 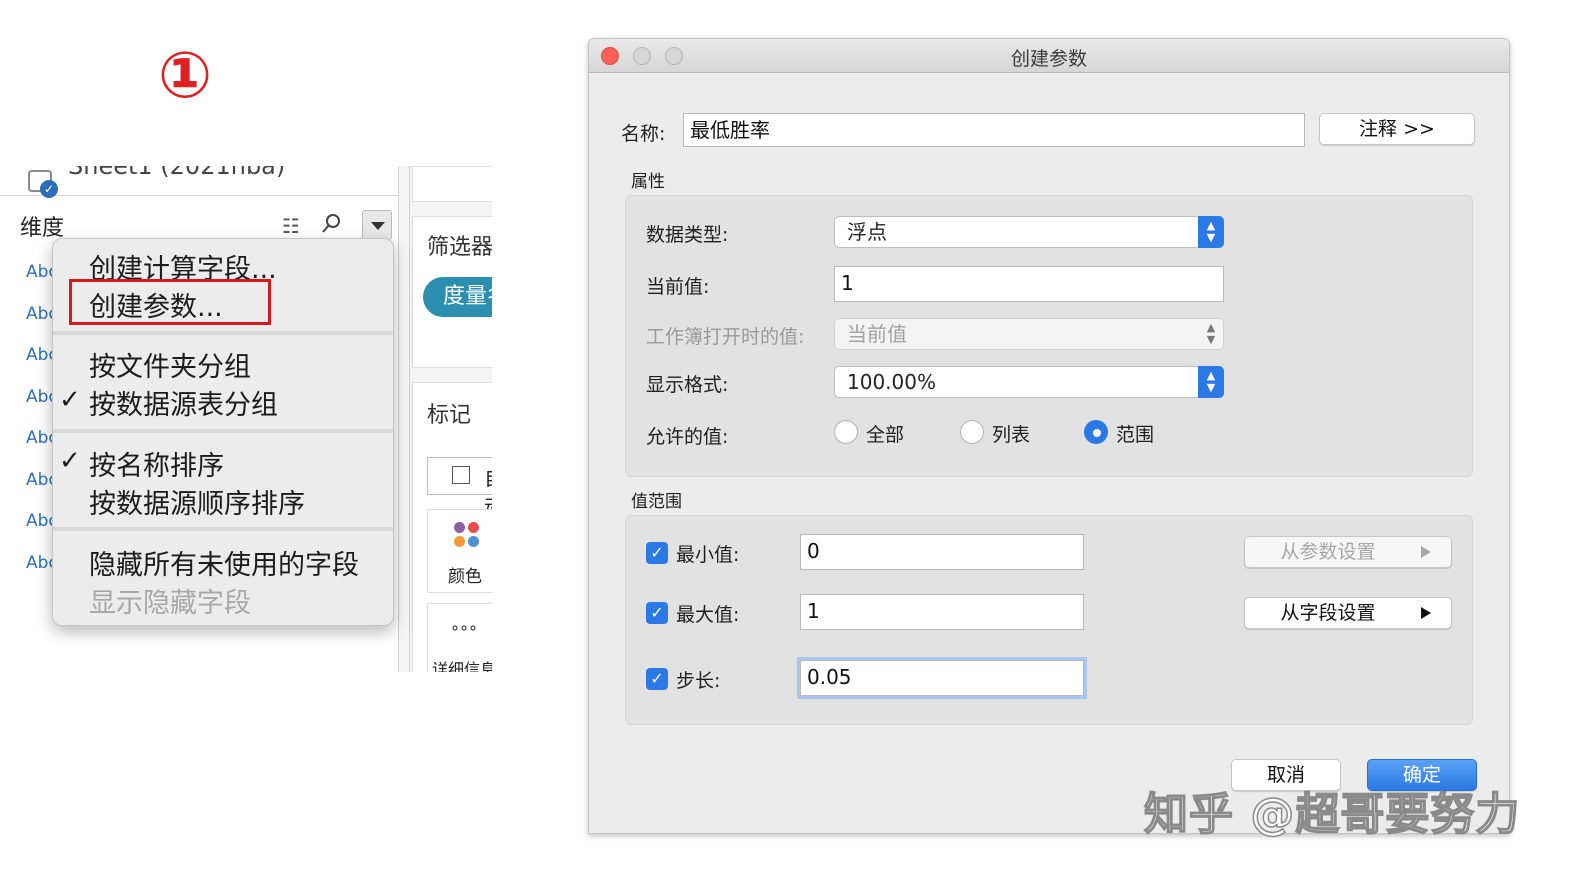 I want to click on menu-item-sort-by-source-order: 按数据源顺序排序, so click(x=197, y=501).